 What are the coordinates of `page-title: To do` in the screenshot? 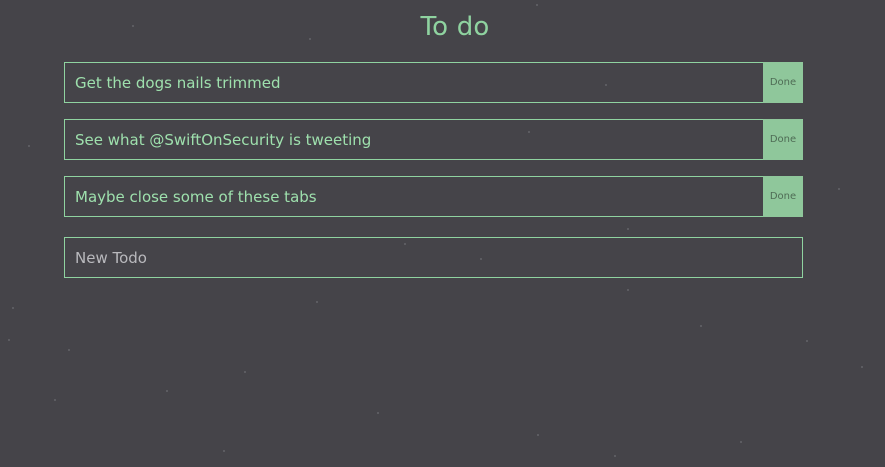 It's located at (455, 27).